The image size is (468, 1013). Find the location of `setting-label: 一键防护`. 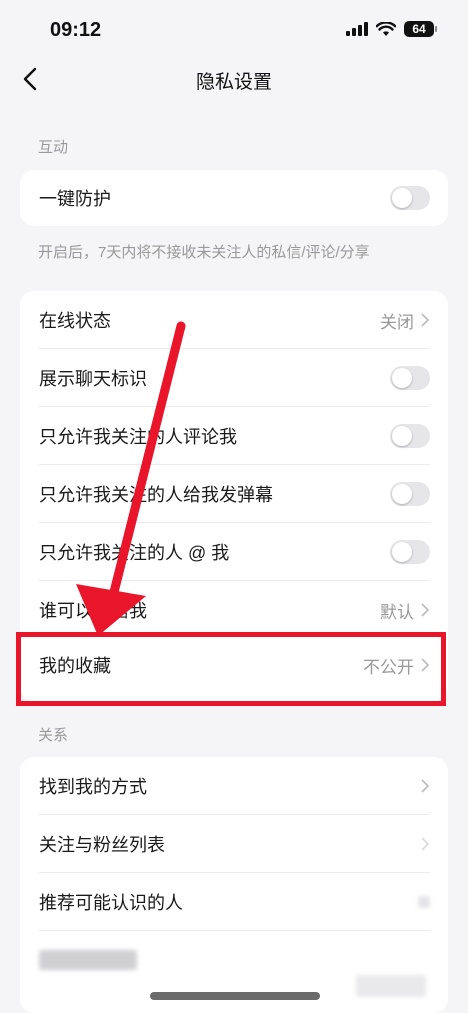

setting-label: 一键防护 is located at coordinates (75, 199).